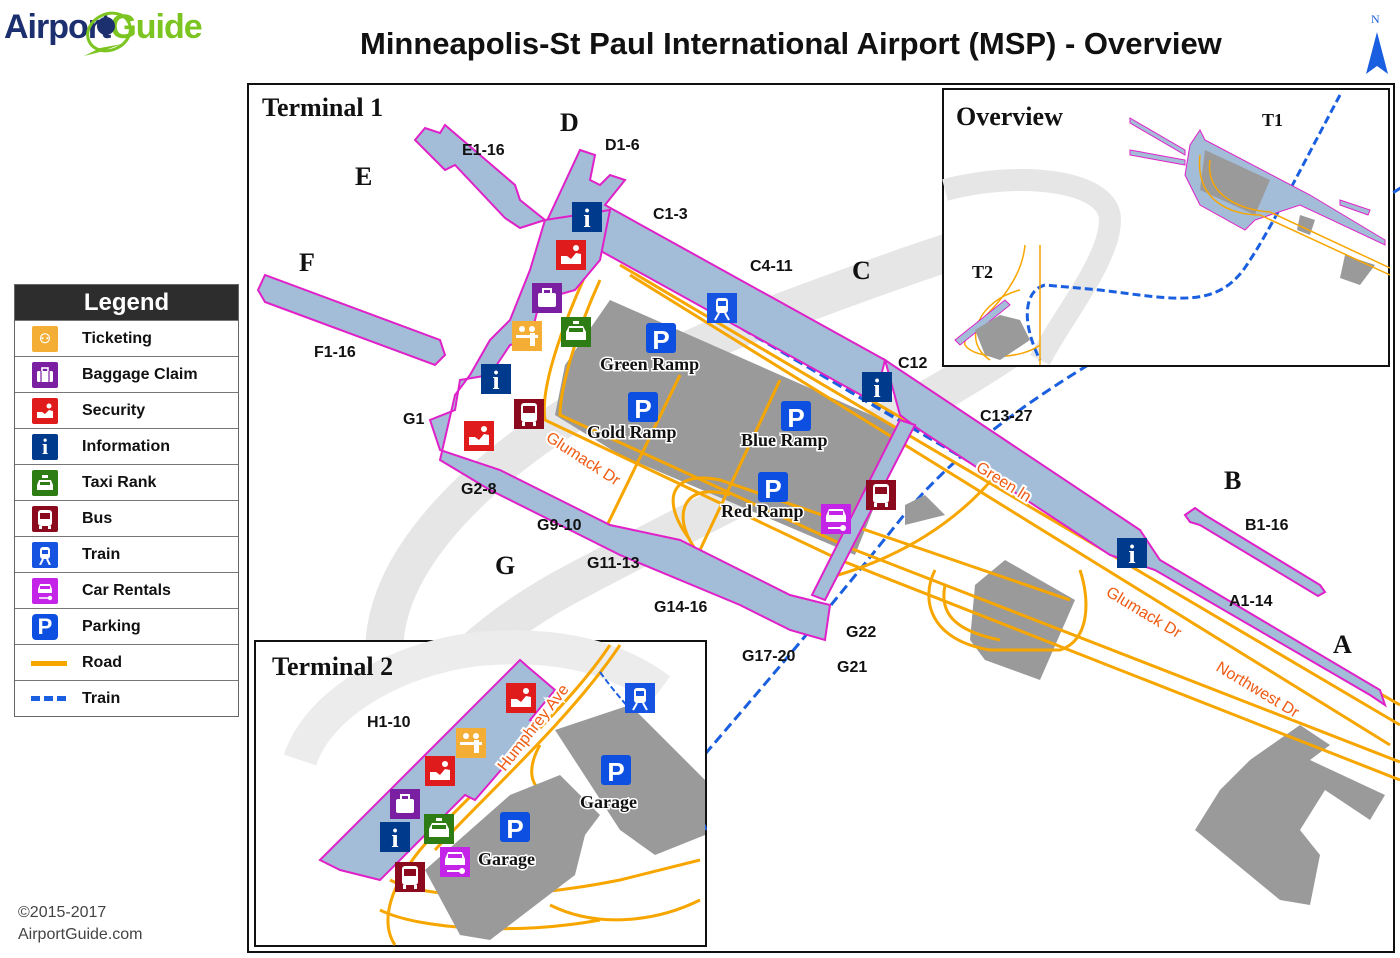 The width and height of the screenshot is (1400, 958). I want to click on concourse-c-label: C, so click(861, 270).